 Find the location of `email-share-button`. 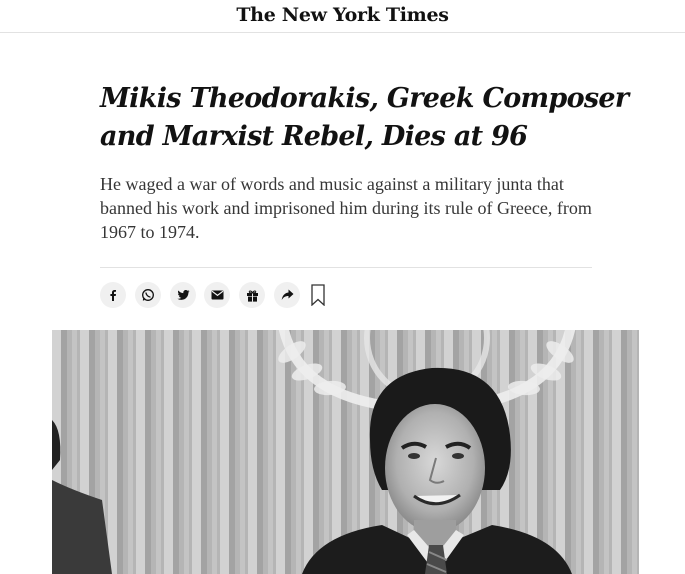

email-share-button is located at coordinates (217, 295).